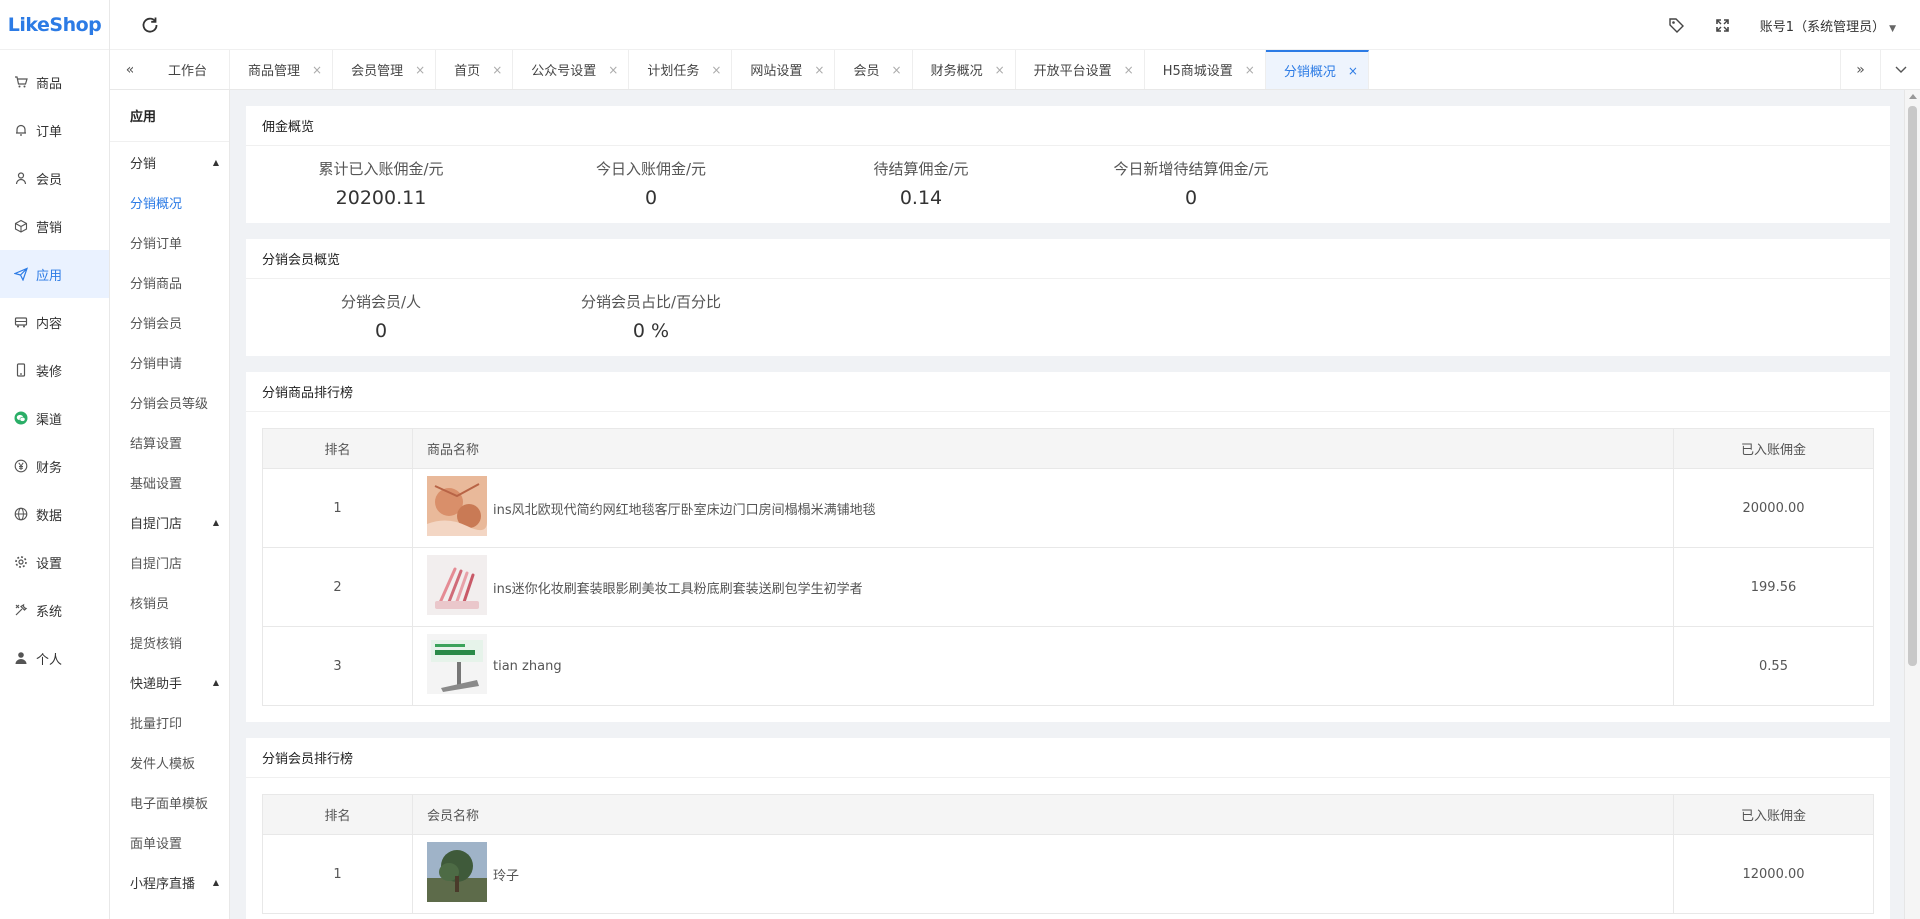 The height and width of the screenshot is (919, 1920). Describe the element at coordinates (527, 666) in the screenshot. I see `product-name: tian zhang` at that location.